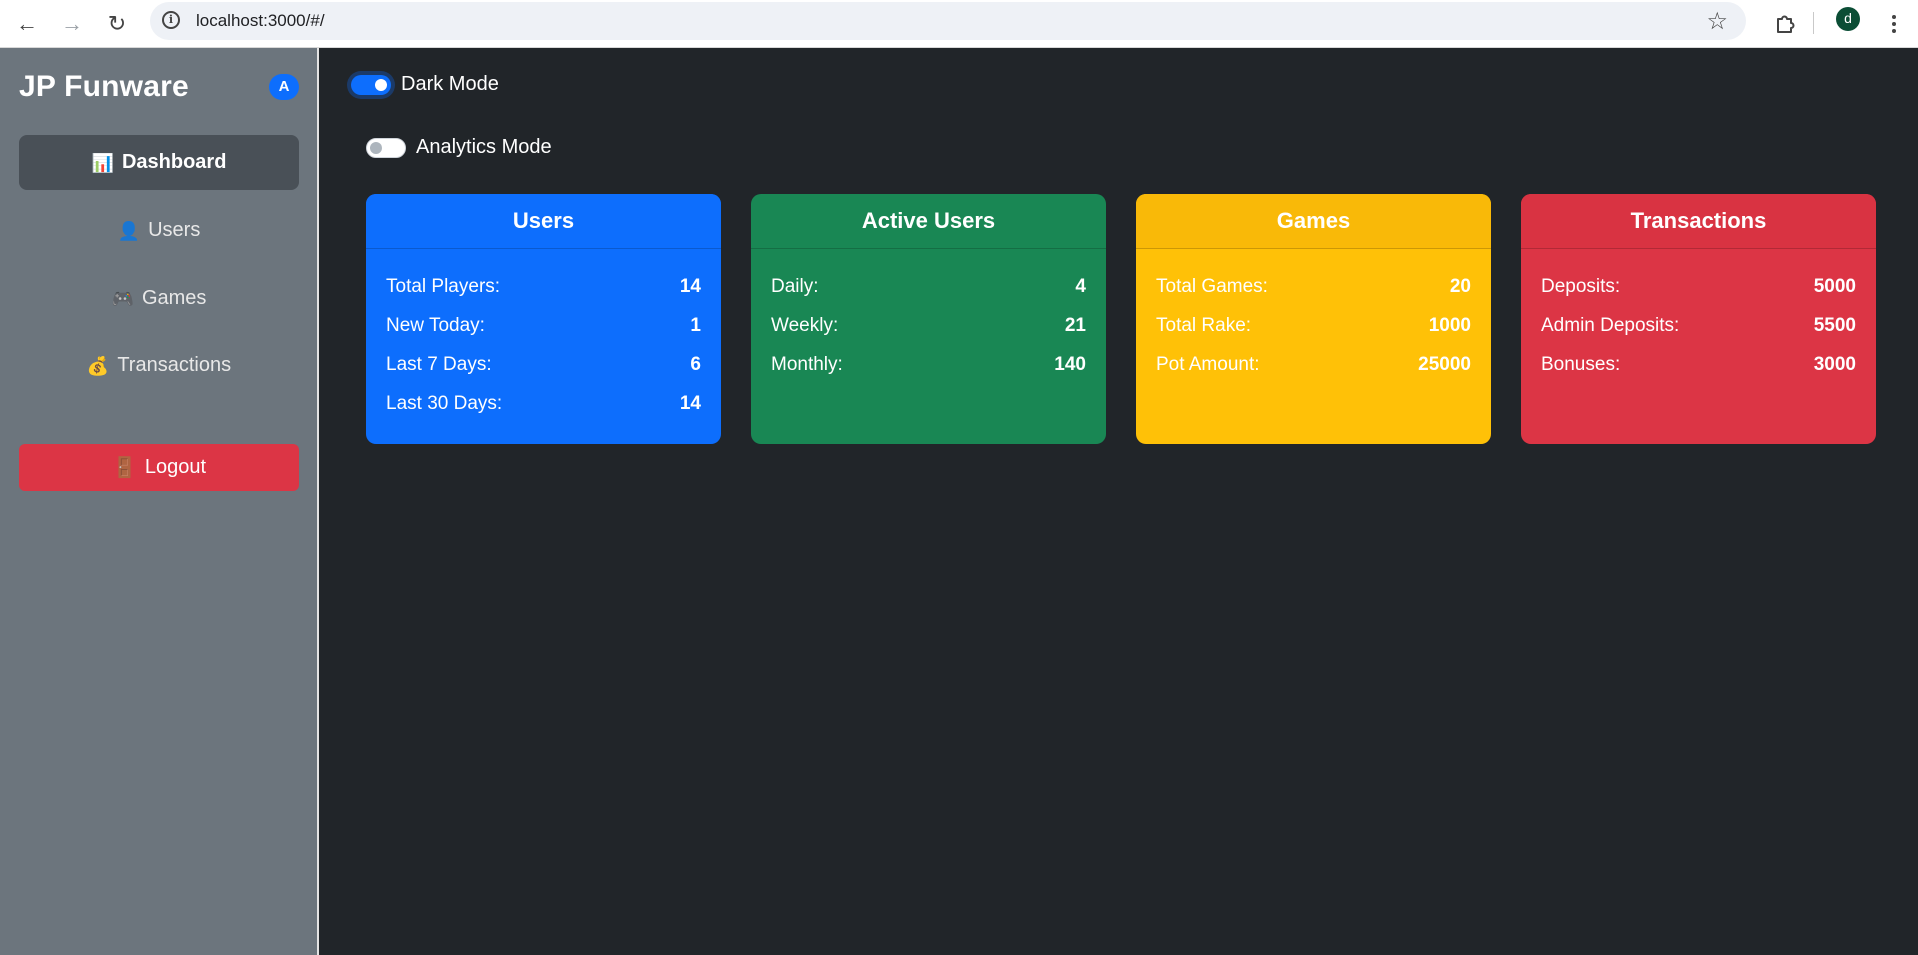 This screenshot has height=955, width=1918. Describe the element at coordinates (27, 24) in the screenshot. I see `back-icon: ←` at that location.